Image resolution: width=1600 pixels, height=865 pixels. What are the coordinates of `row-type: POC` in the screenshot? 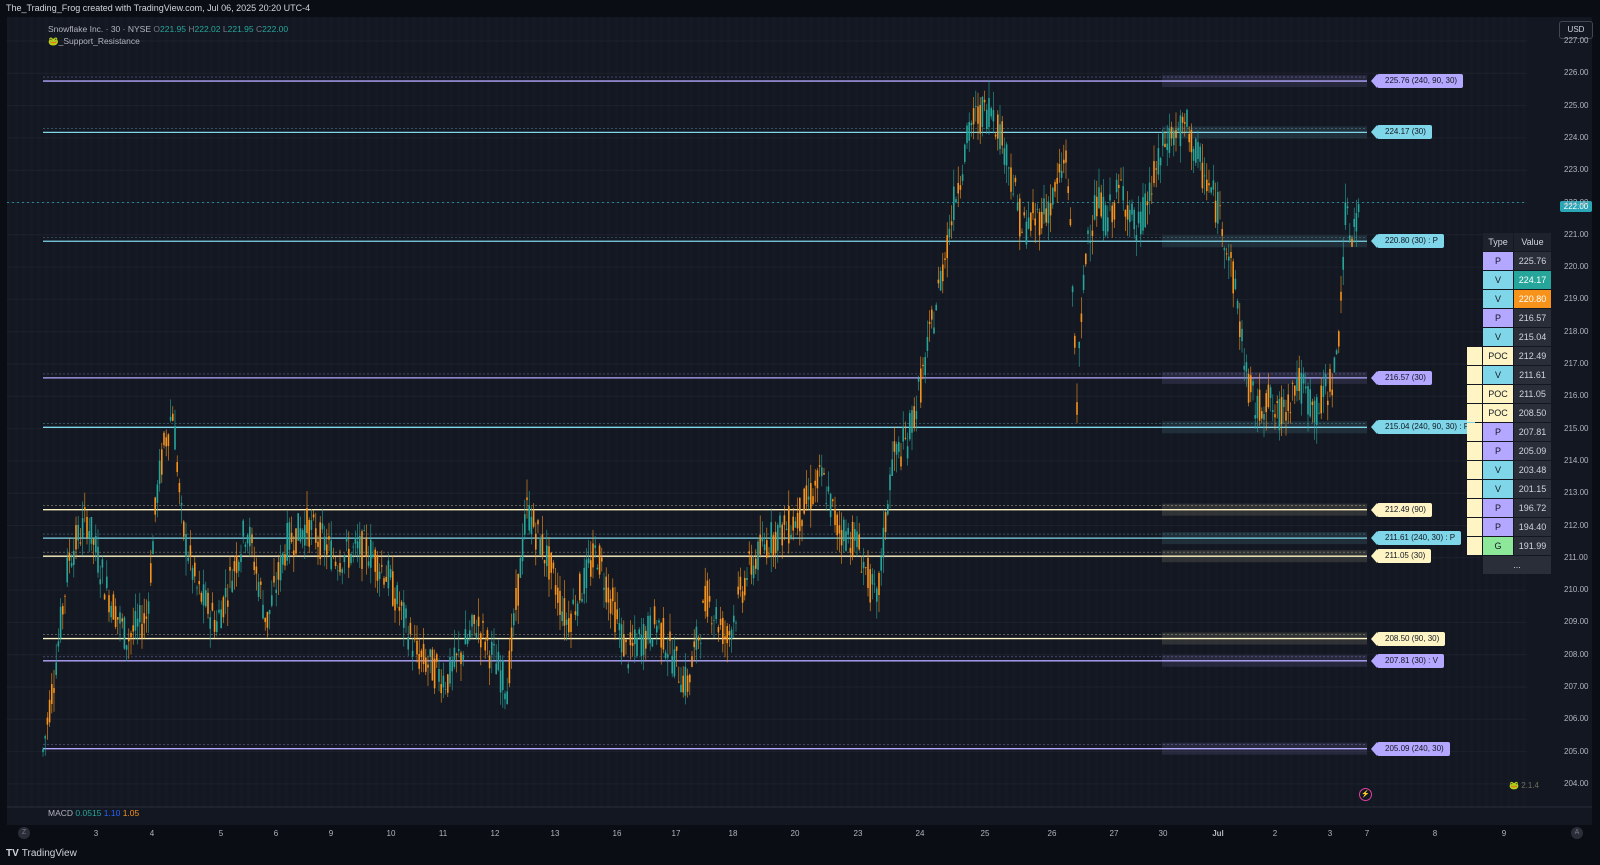 It's located at (1498, 394).